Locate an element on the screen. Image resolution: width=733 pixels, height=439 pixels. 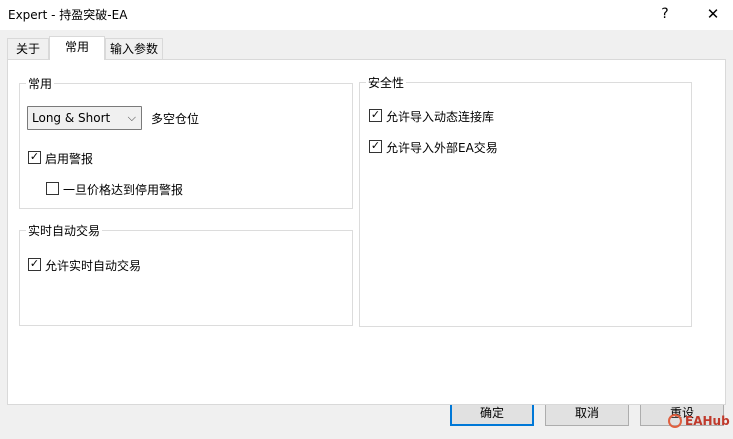
disable-alerts-label: 一旦价格达到停用警报 is located at coordinates (123, 190).